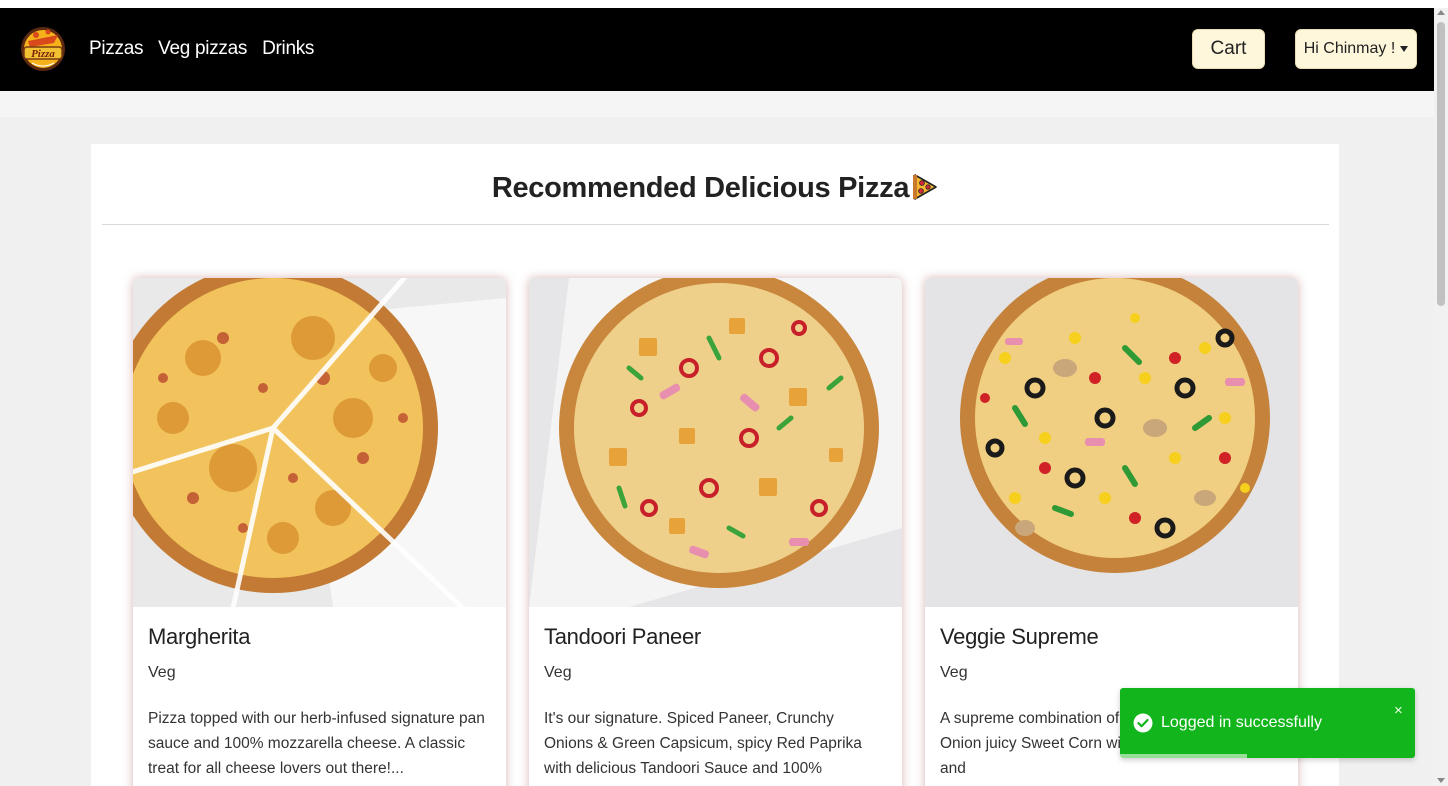 The height and width of the screenshot is (786, 1448). What do you see at coordinates (1111, 442) in the screenshot?
I see `veggie-supreme-pizza-image` at bounding box center [1111, 442].